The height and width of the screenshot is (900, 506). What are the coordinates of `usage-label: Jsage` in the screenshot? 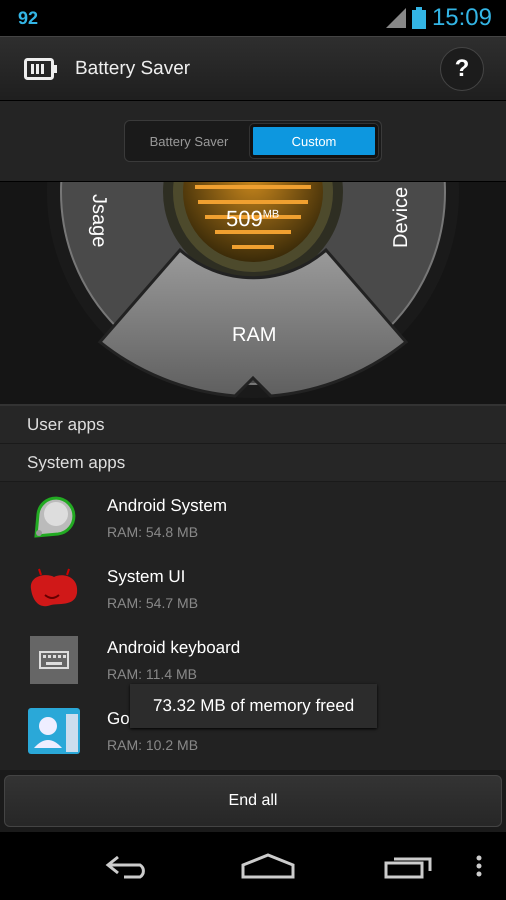 It's located at (98, 221).